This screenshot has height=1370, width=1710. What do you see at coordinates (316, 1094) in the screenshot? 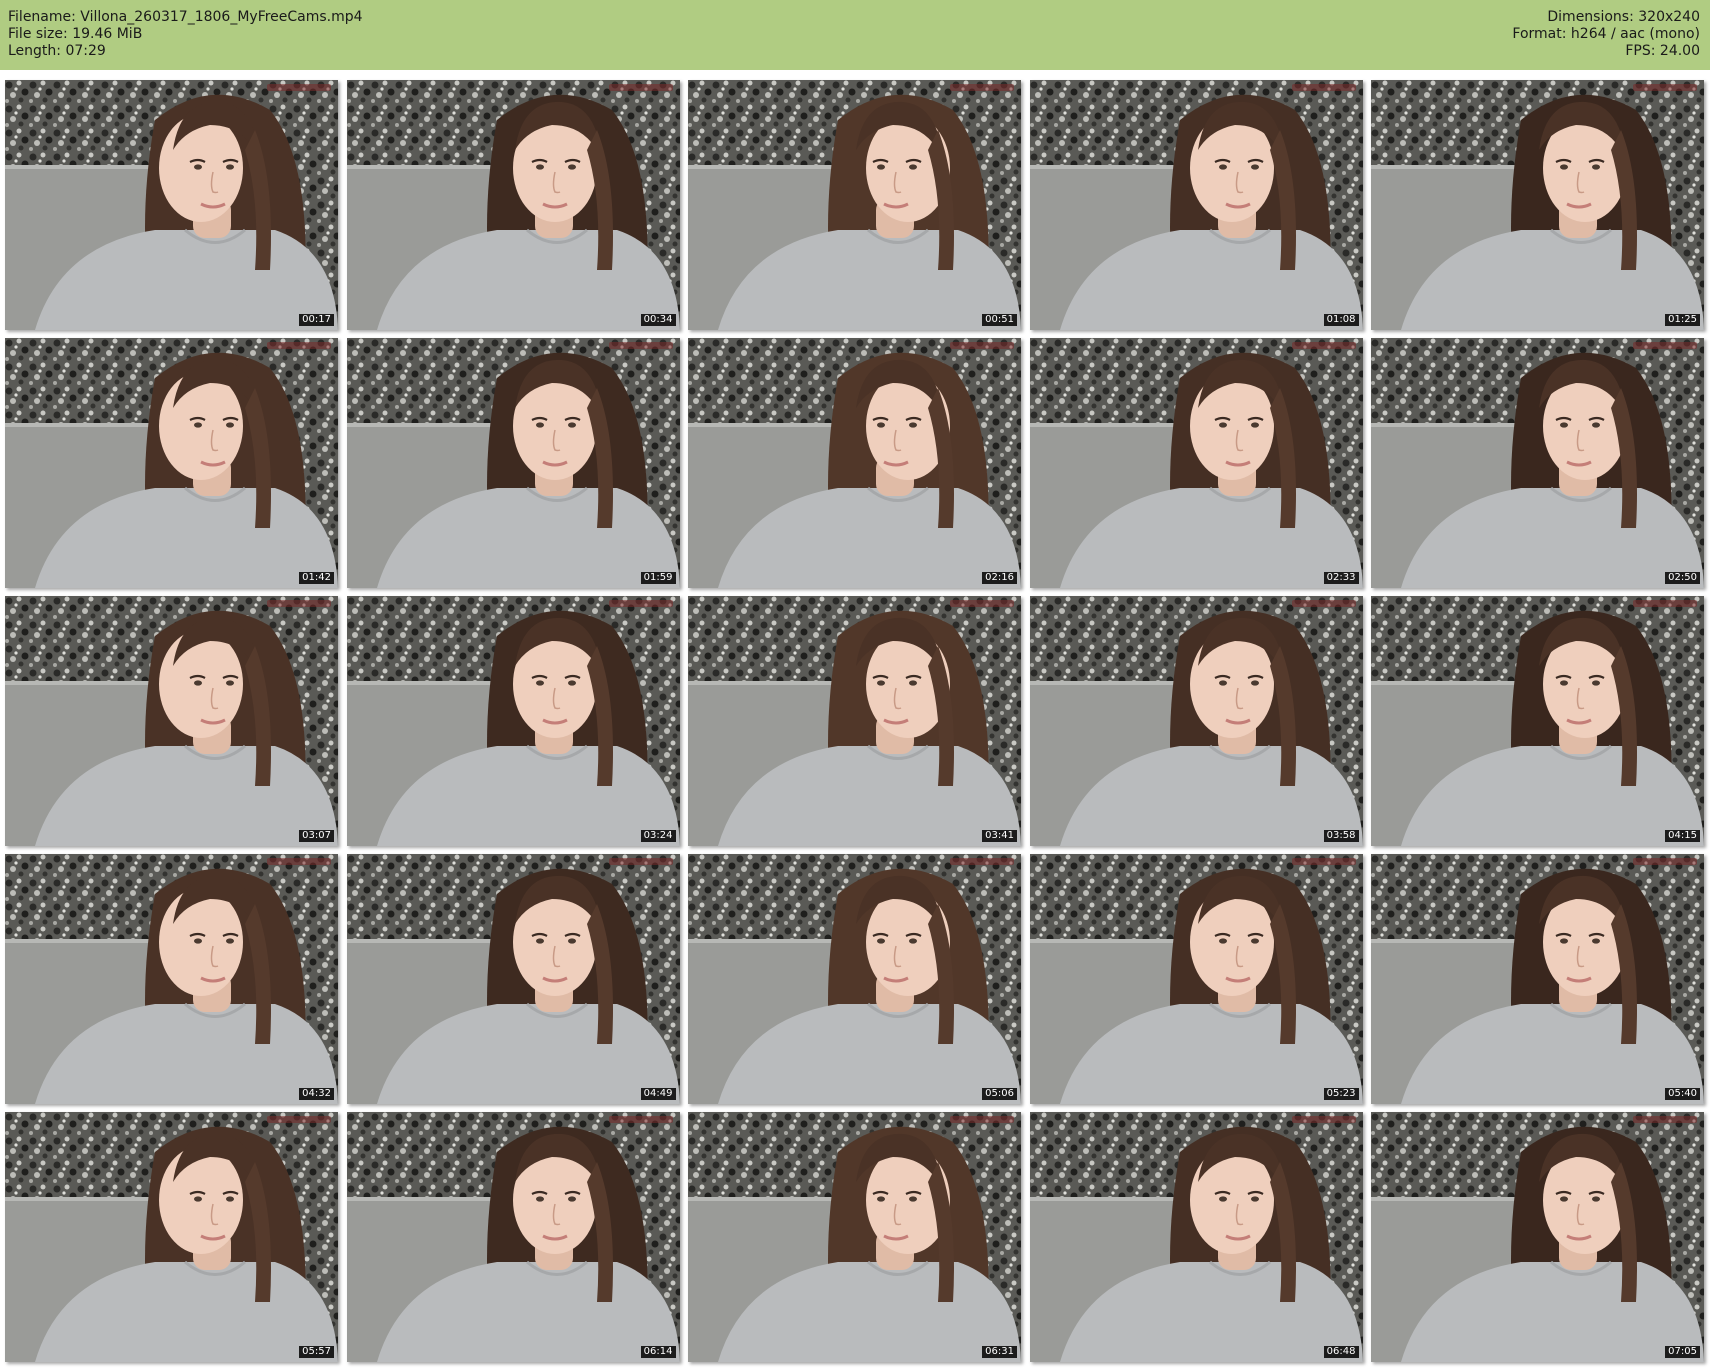
I see `timestamp-label: 04:32` at bounding box center [316, 1094].